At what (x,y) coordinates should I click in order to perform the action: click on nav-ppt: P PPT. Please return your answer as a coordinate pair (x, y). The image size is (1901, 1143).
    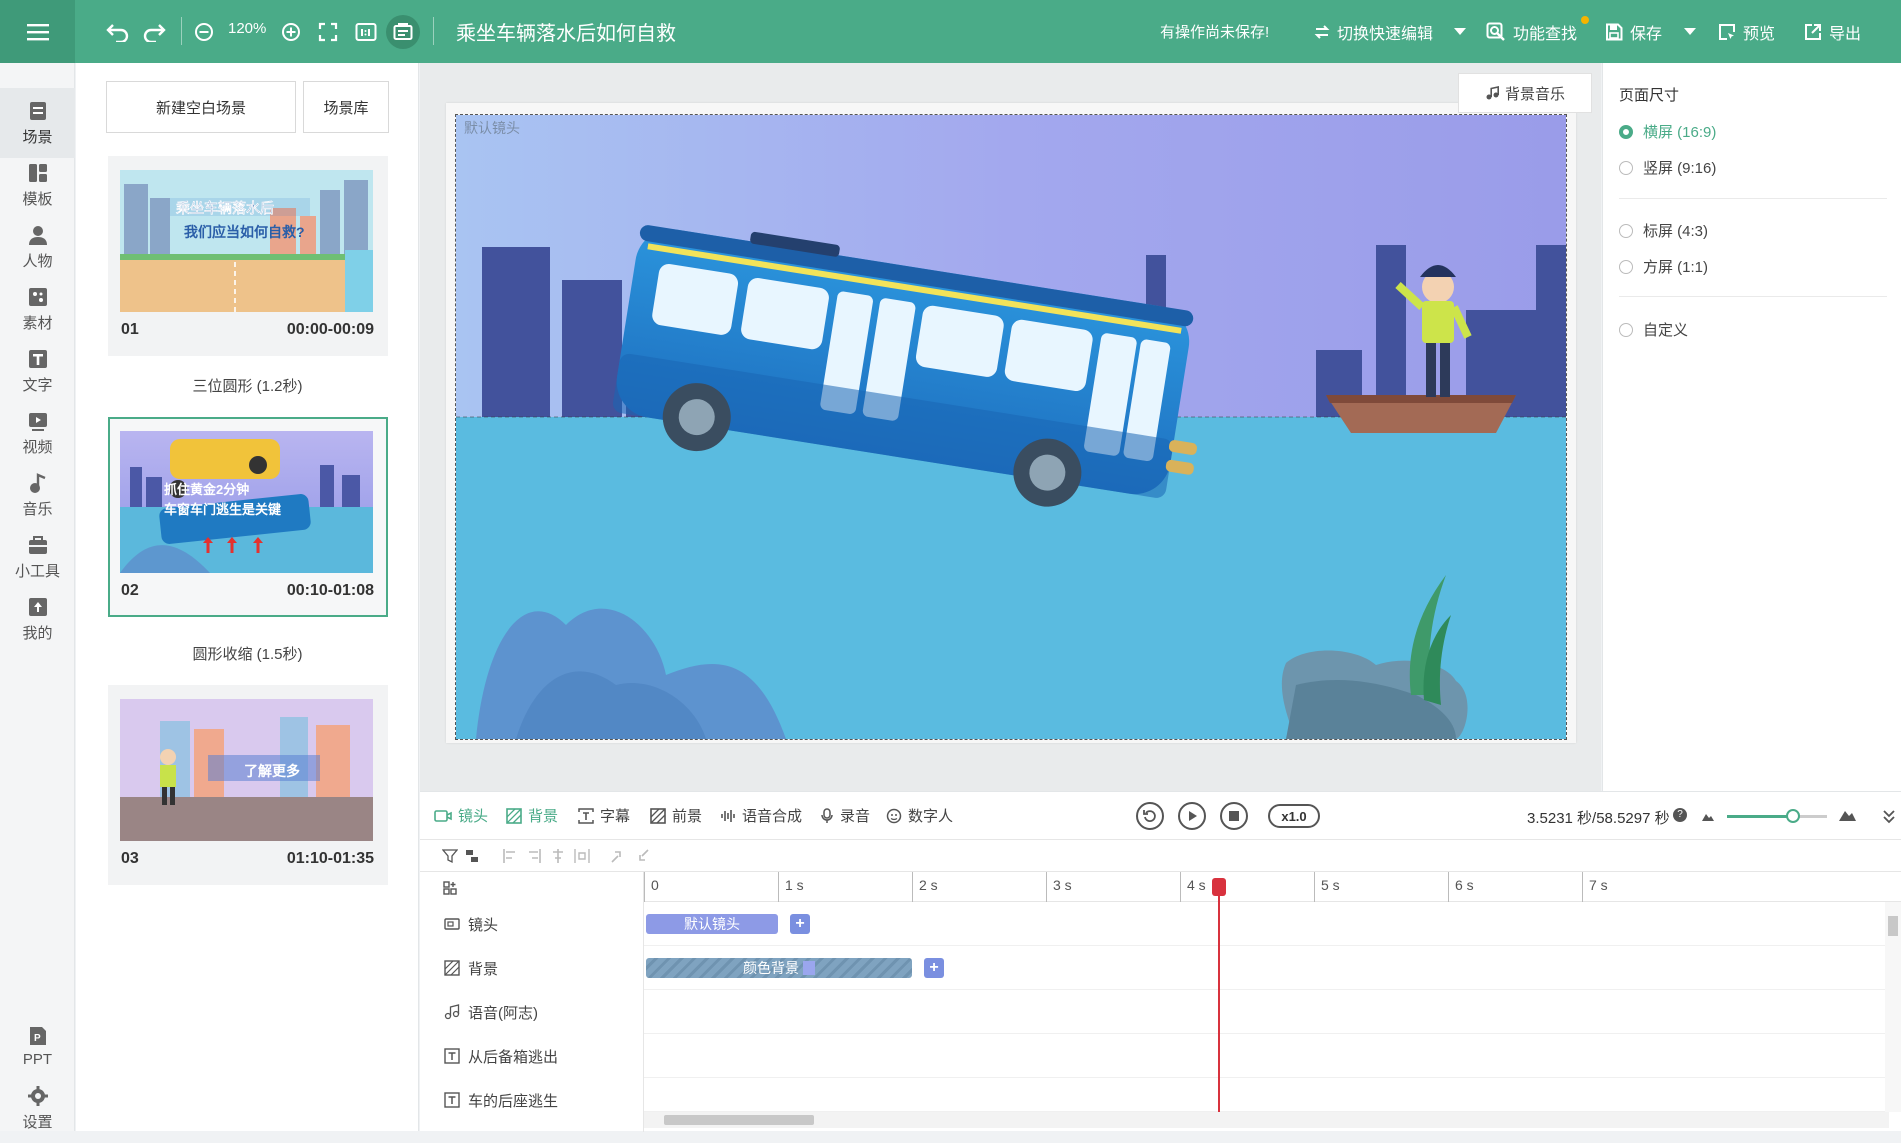
    Looking at the image, I should click on (37, 1046).